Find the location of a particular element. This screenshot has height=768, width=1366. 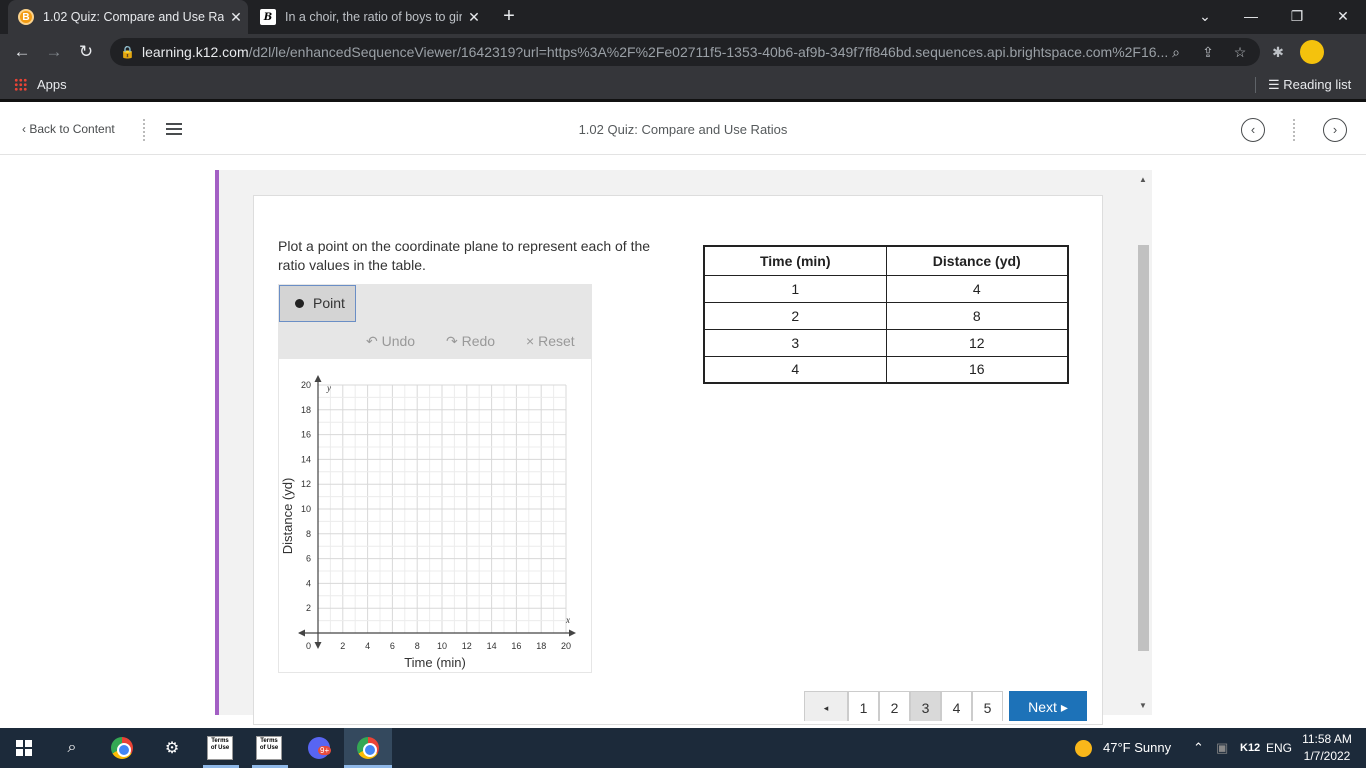

pager-page-3: 3 is located at coordinates (925, 706).